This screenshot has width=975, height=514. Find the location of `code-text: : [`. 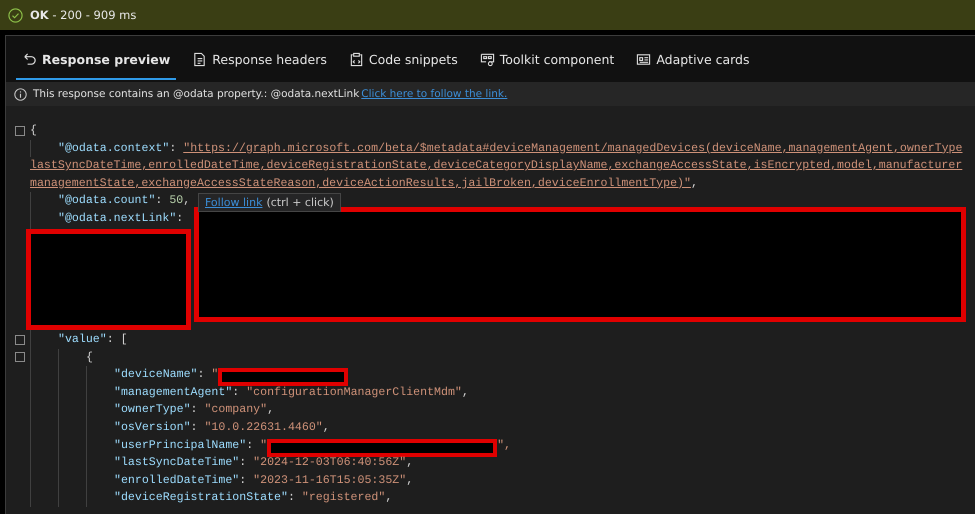

code-text: : [ is located at coordinates (117, 340).